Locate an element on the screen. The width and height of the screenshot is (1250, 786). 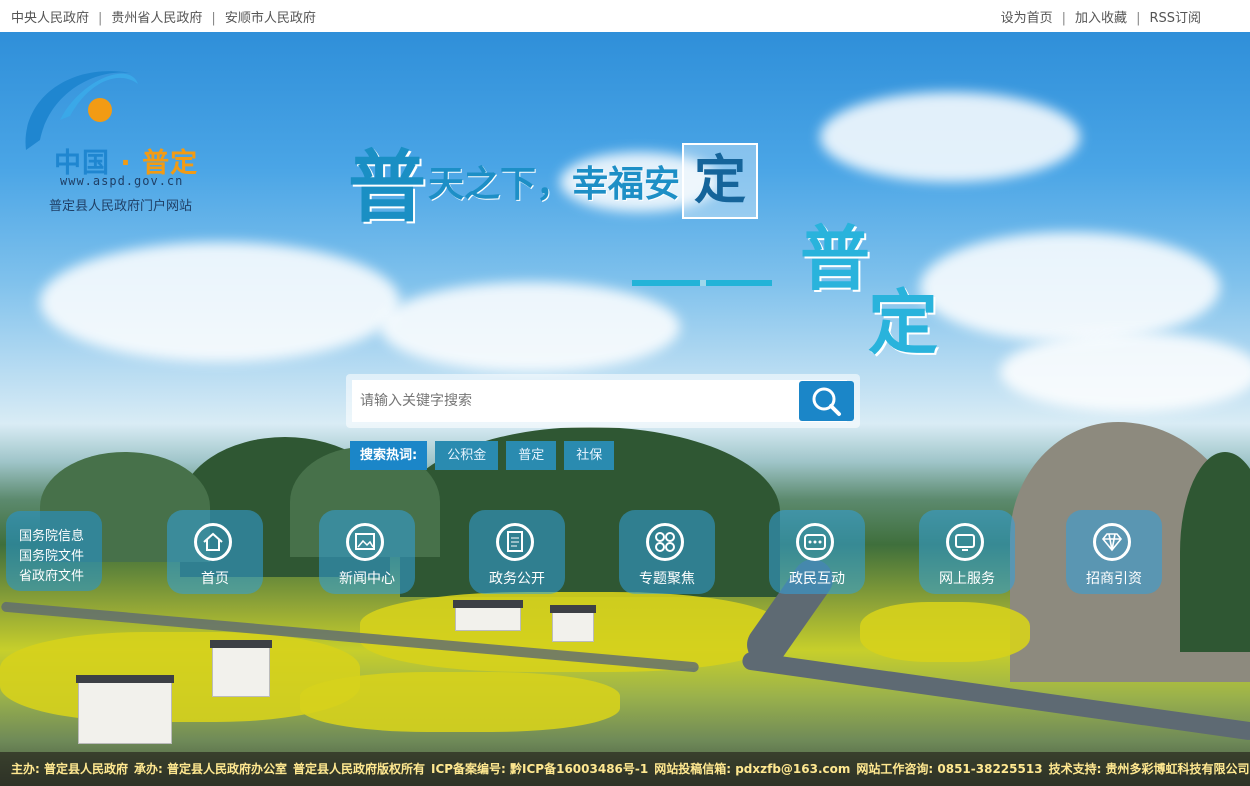
slogan-boxed-char: 定 is located at coordinates (720, 181).